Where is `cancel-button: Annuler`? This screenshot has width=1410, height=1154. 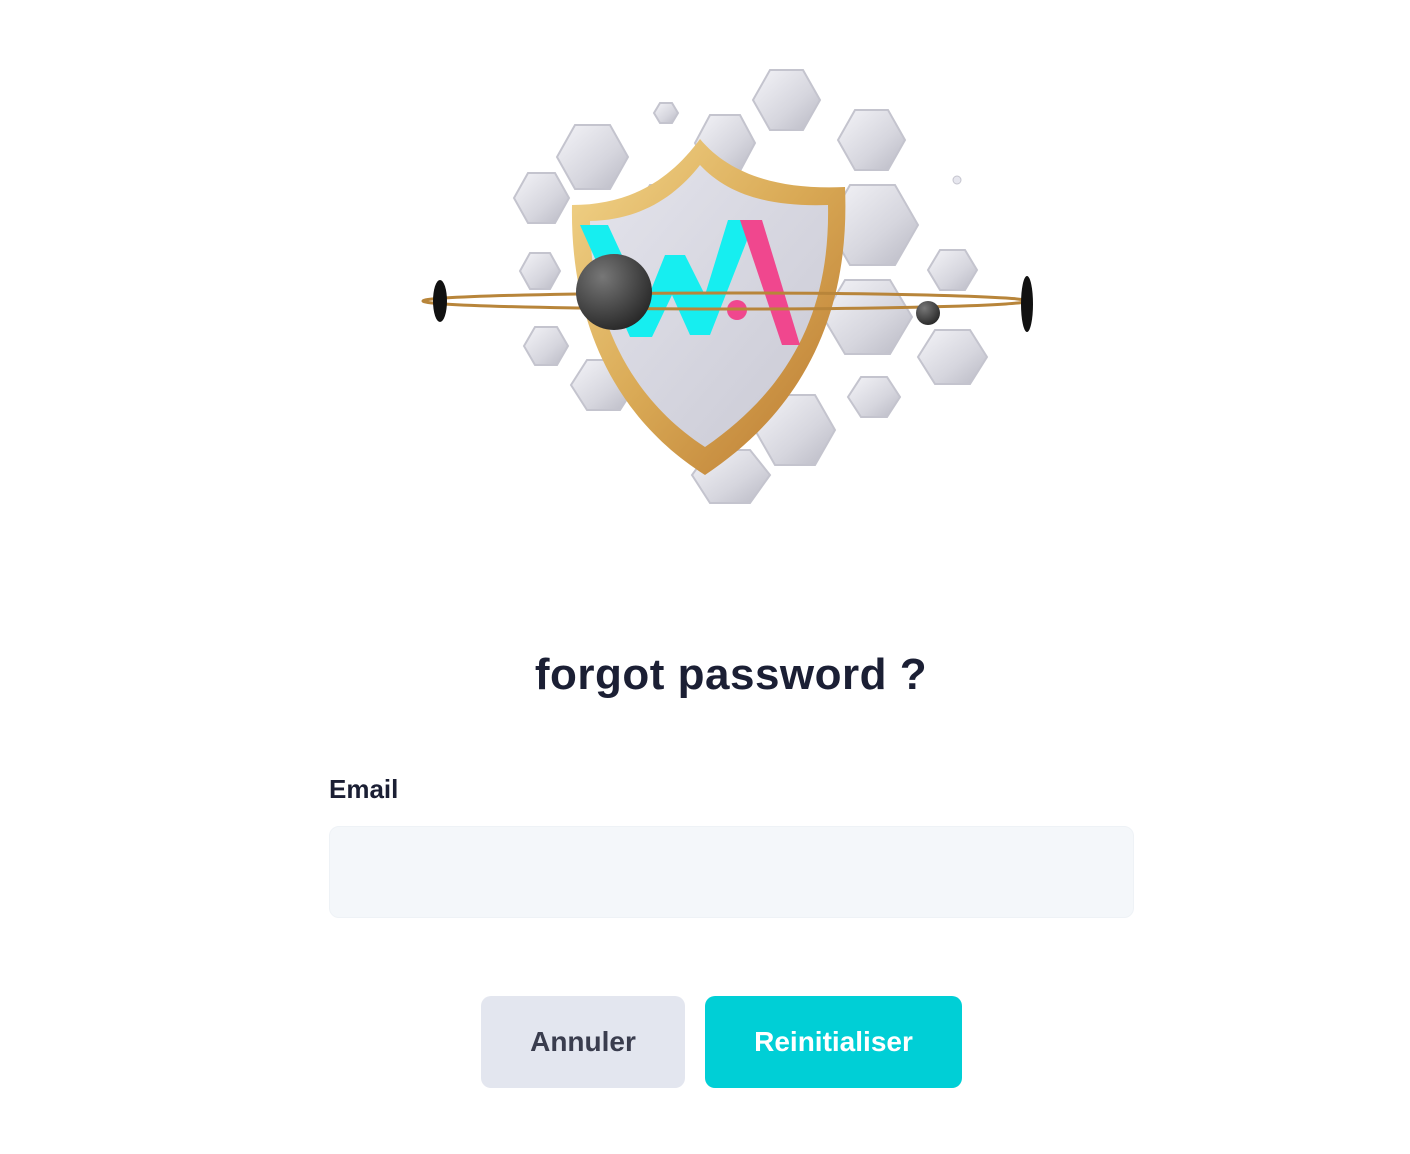
cancel-button: Annuler is located at coordinates (583, 1042).